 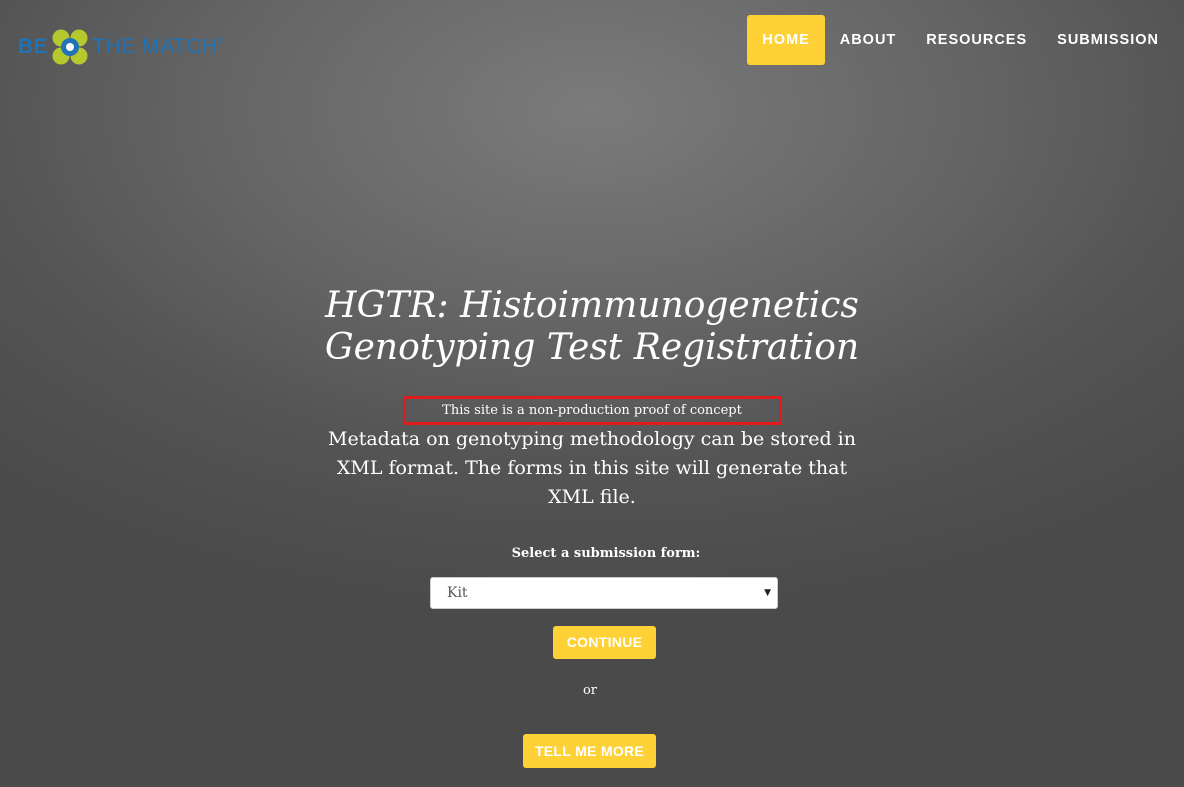 What do you see at coordinates (70, 47) in the screenshot?
I see `logo-clover-icon` at bounding box center [70, 47].